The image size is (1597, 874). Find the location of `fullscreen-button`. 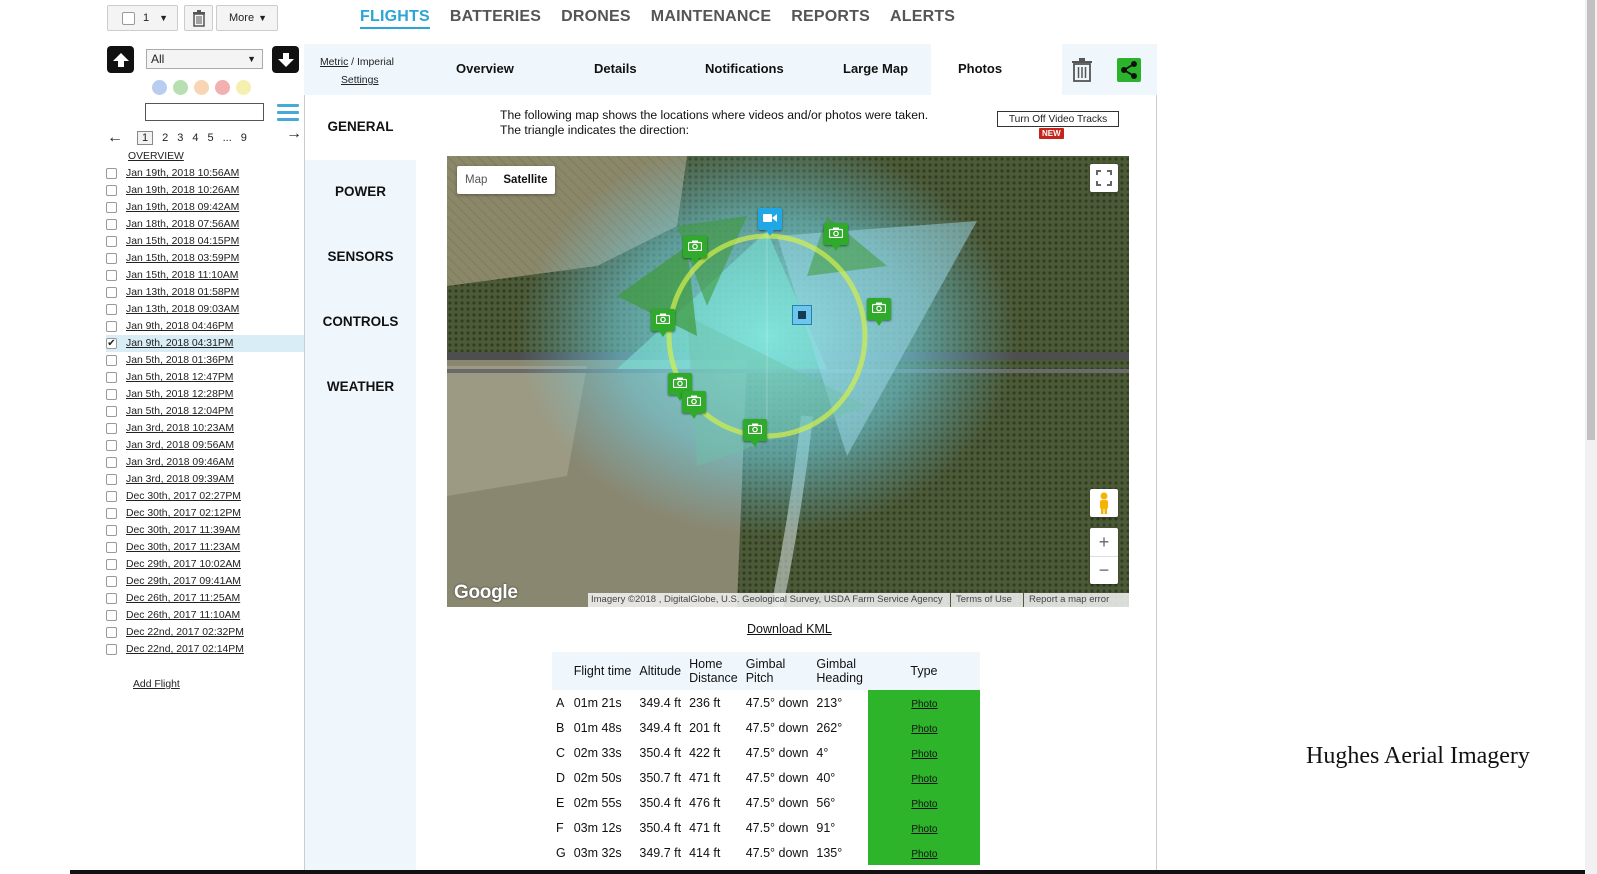

fullscreen-button is located at coordinates (1104, 178).